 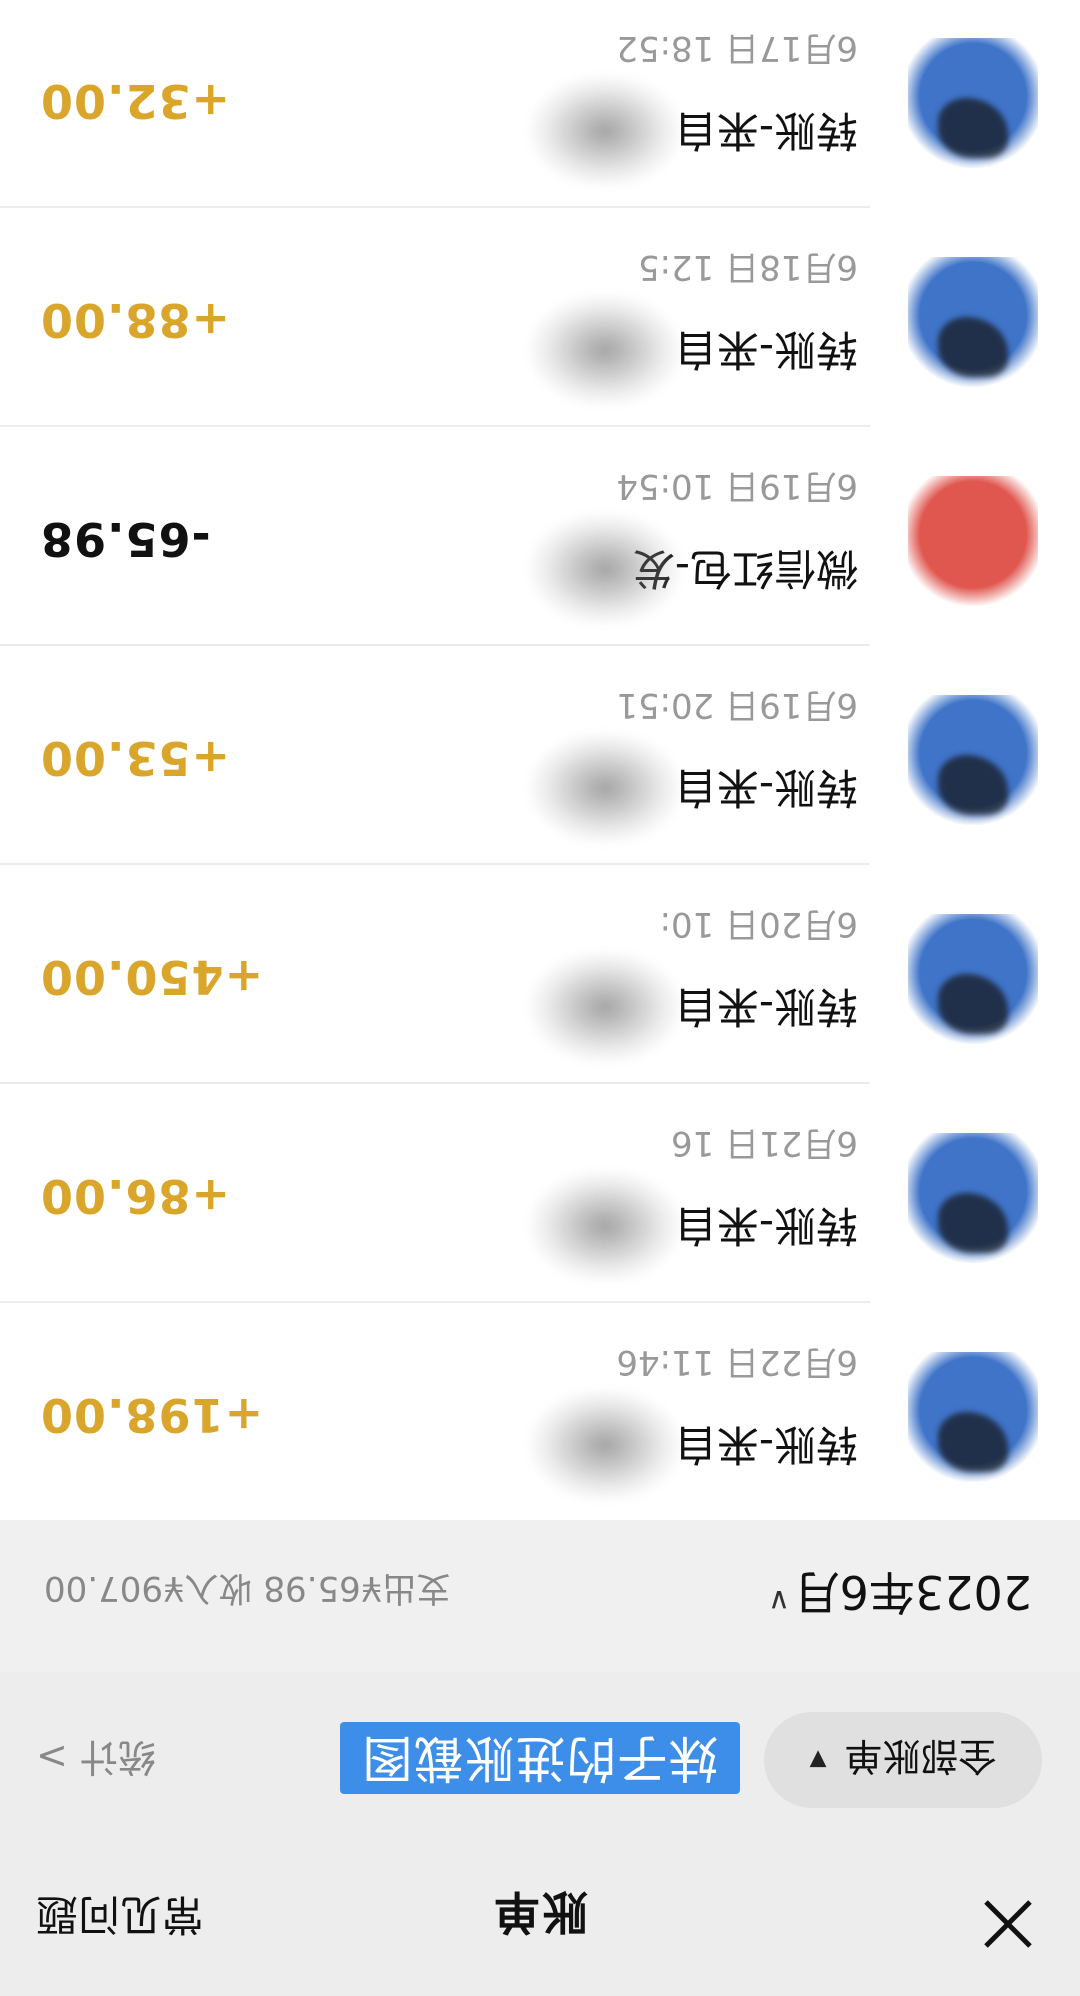 I want to click on transaction-amount: -65.98, so click(x=125, y=539).